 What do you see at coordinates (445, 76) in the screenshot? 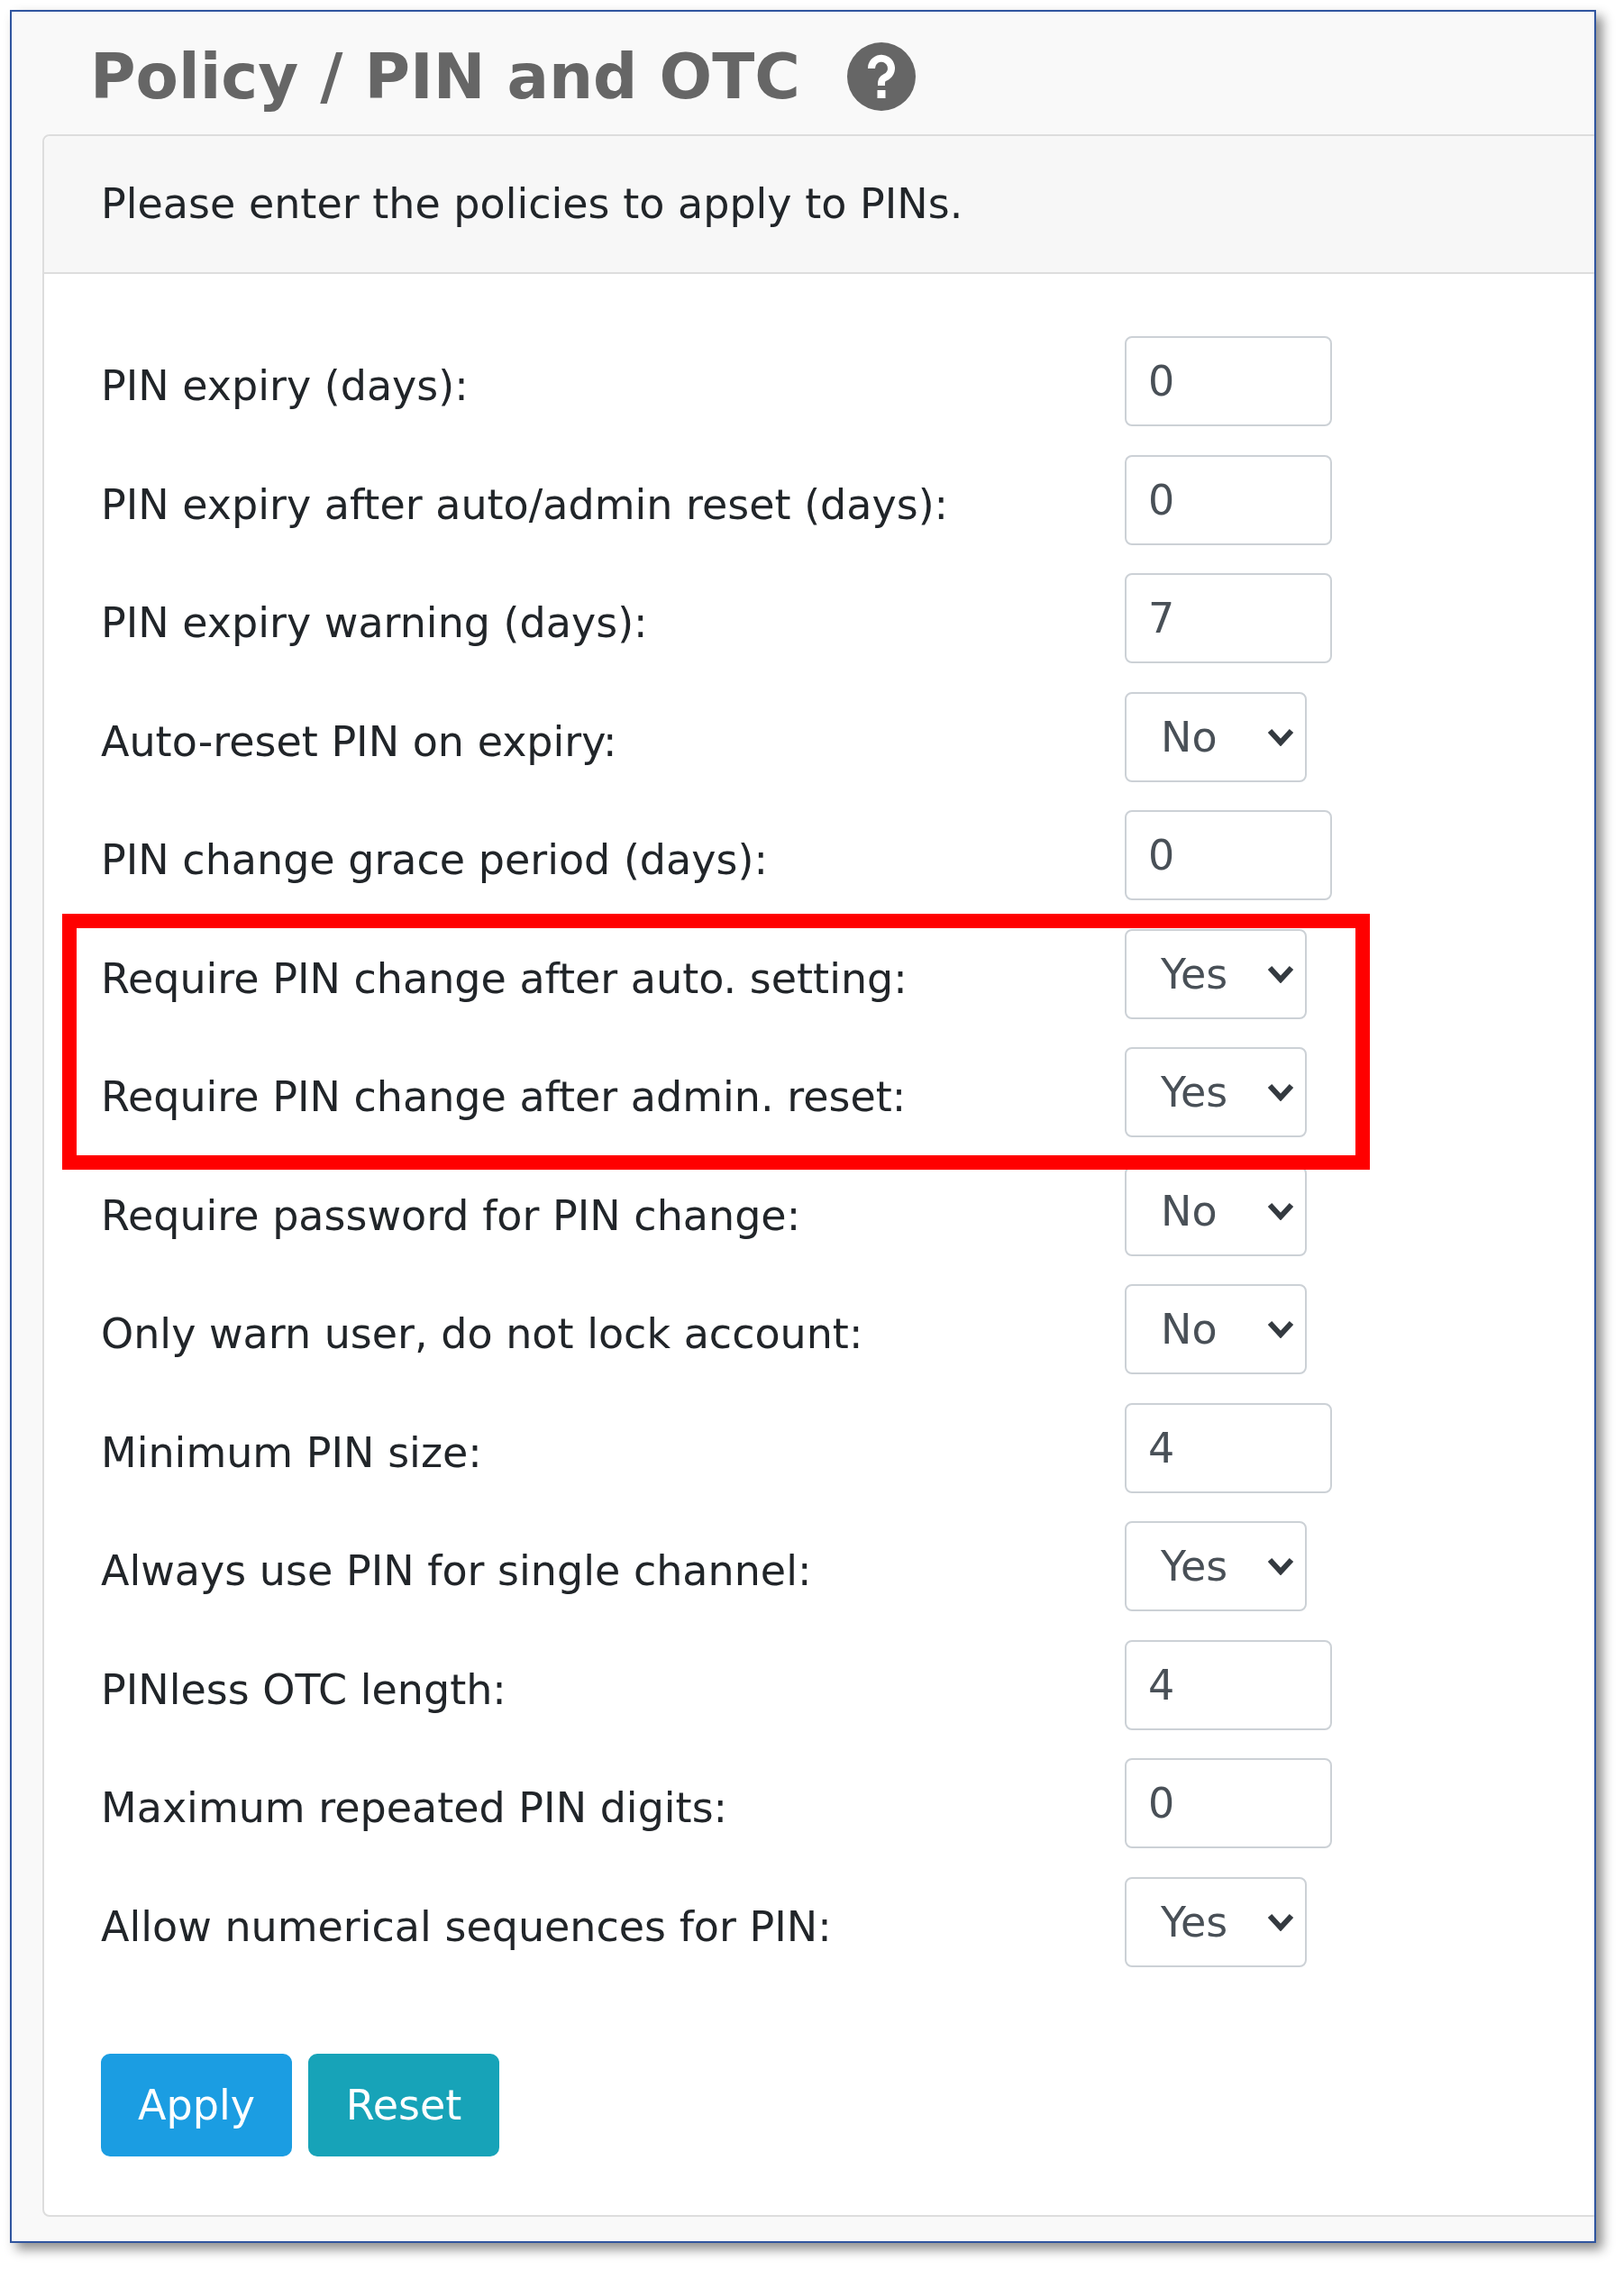
I see `page-title: Policy / PIN and OTC` at bounding box center [445, 76].